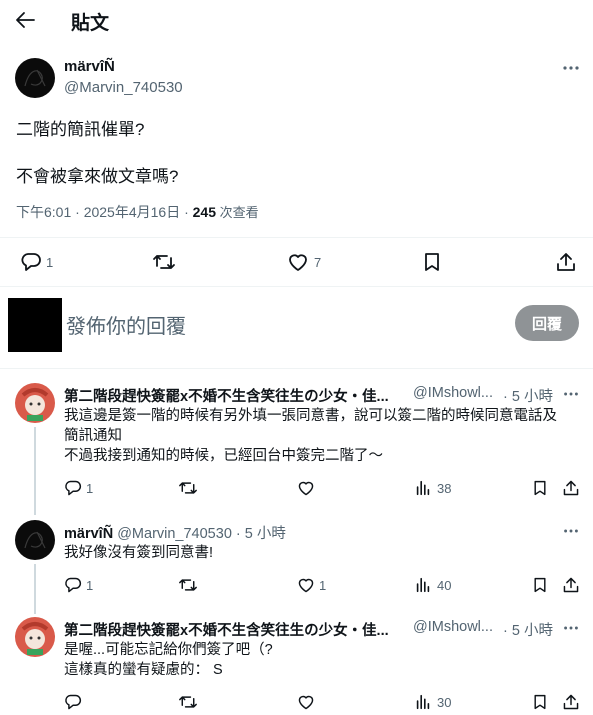 This screenshot has width=593, height=715. I want to click on reply-author-name: märvîÑ, so click(88, 534).